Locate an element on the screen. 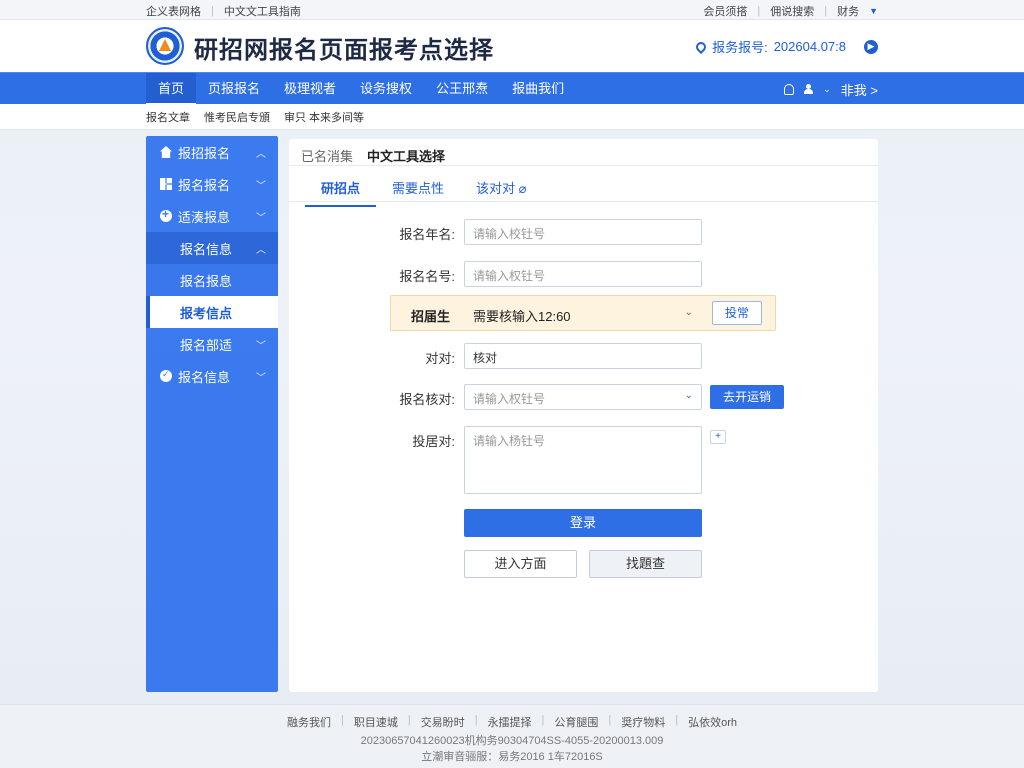 The image size is (1024, 768). nav-item-4: 设务搜权 is located at coordinates (386, 89).